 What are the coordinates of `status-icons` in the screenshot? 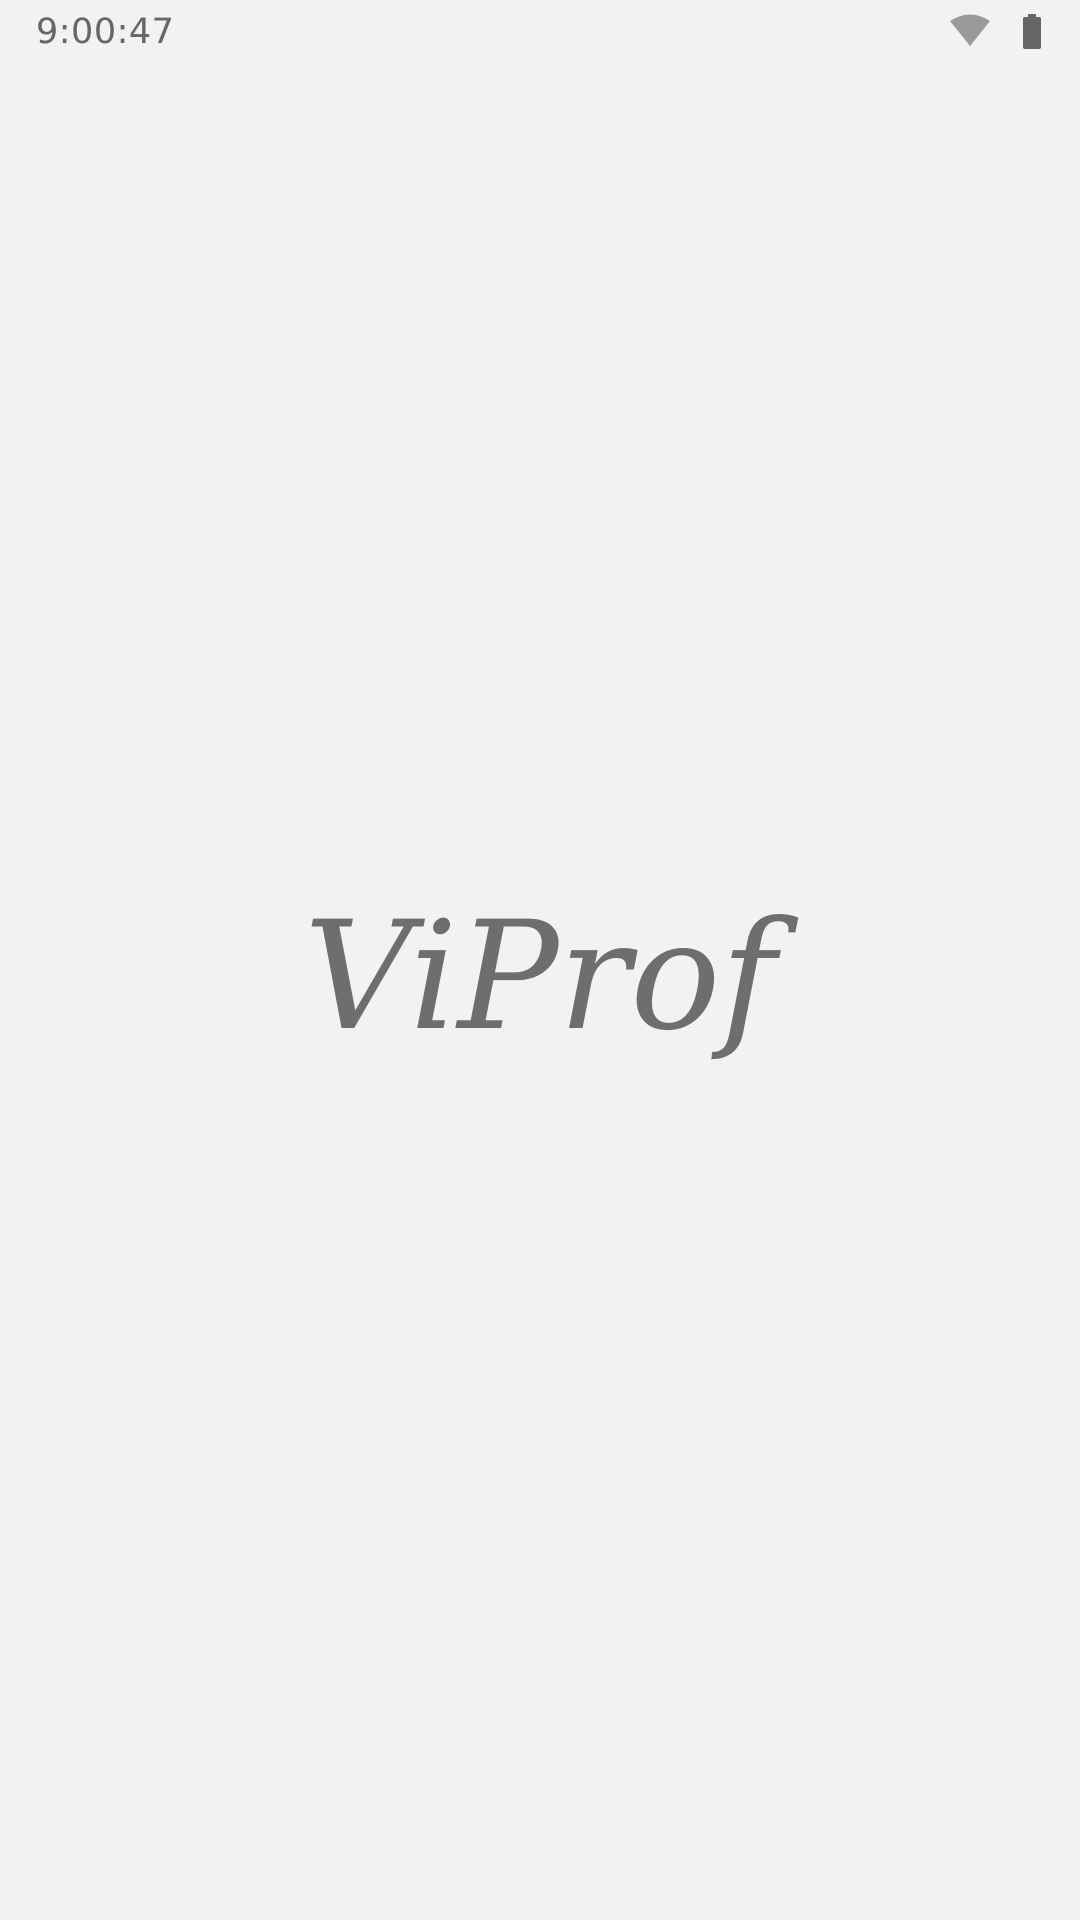 It's located at (995, 32).